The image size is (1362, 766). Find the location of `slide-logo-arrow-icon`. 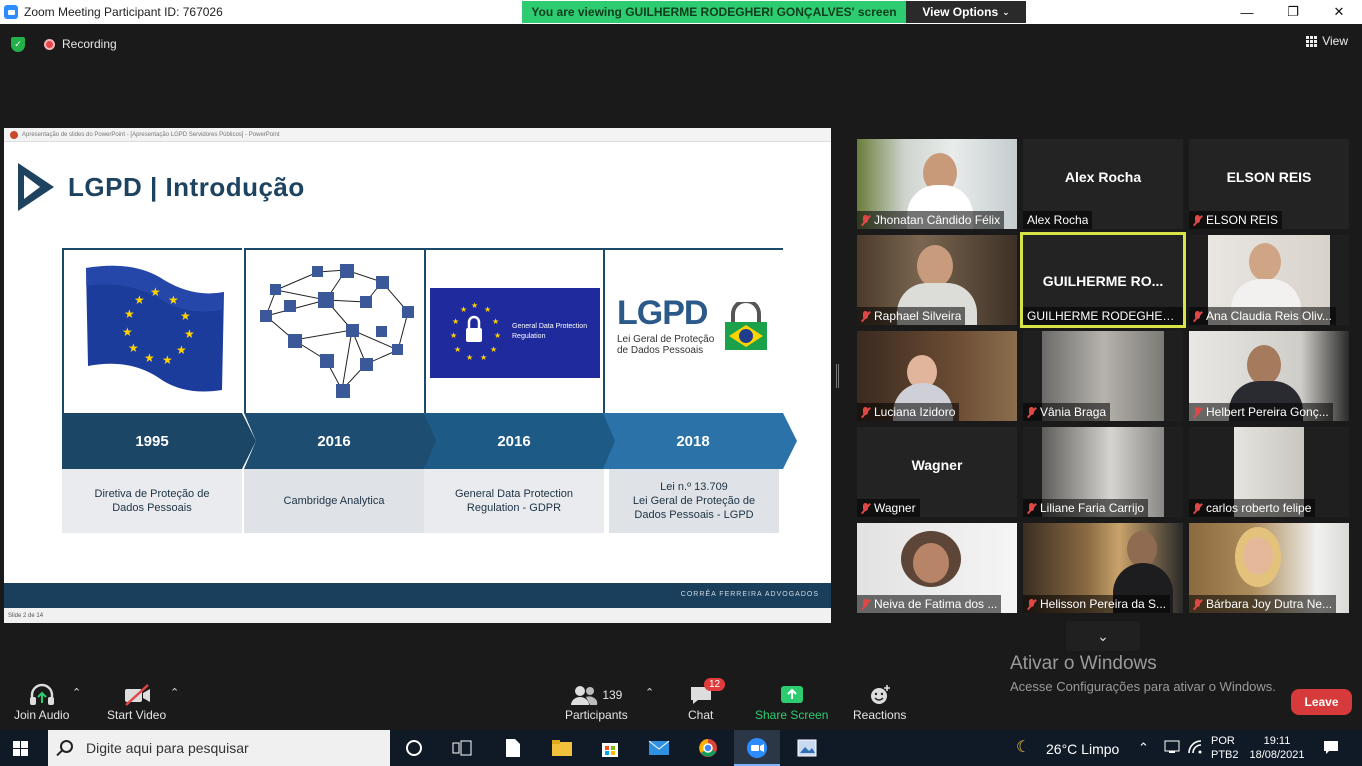

slide-logo-arrow-icon is located at coordinates (36, 187).